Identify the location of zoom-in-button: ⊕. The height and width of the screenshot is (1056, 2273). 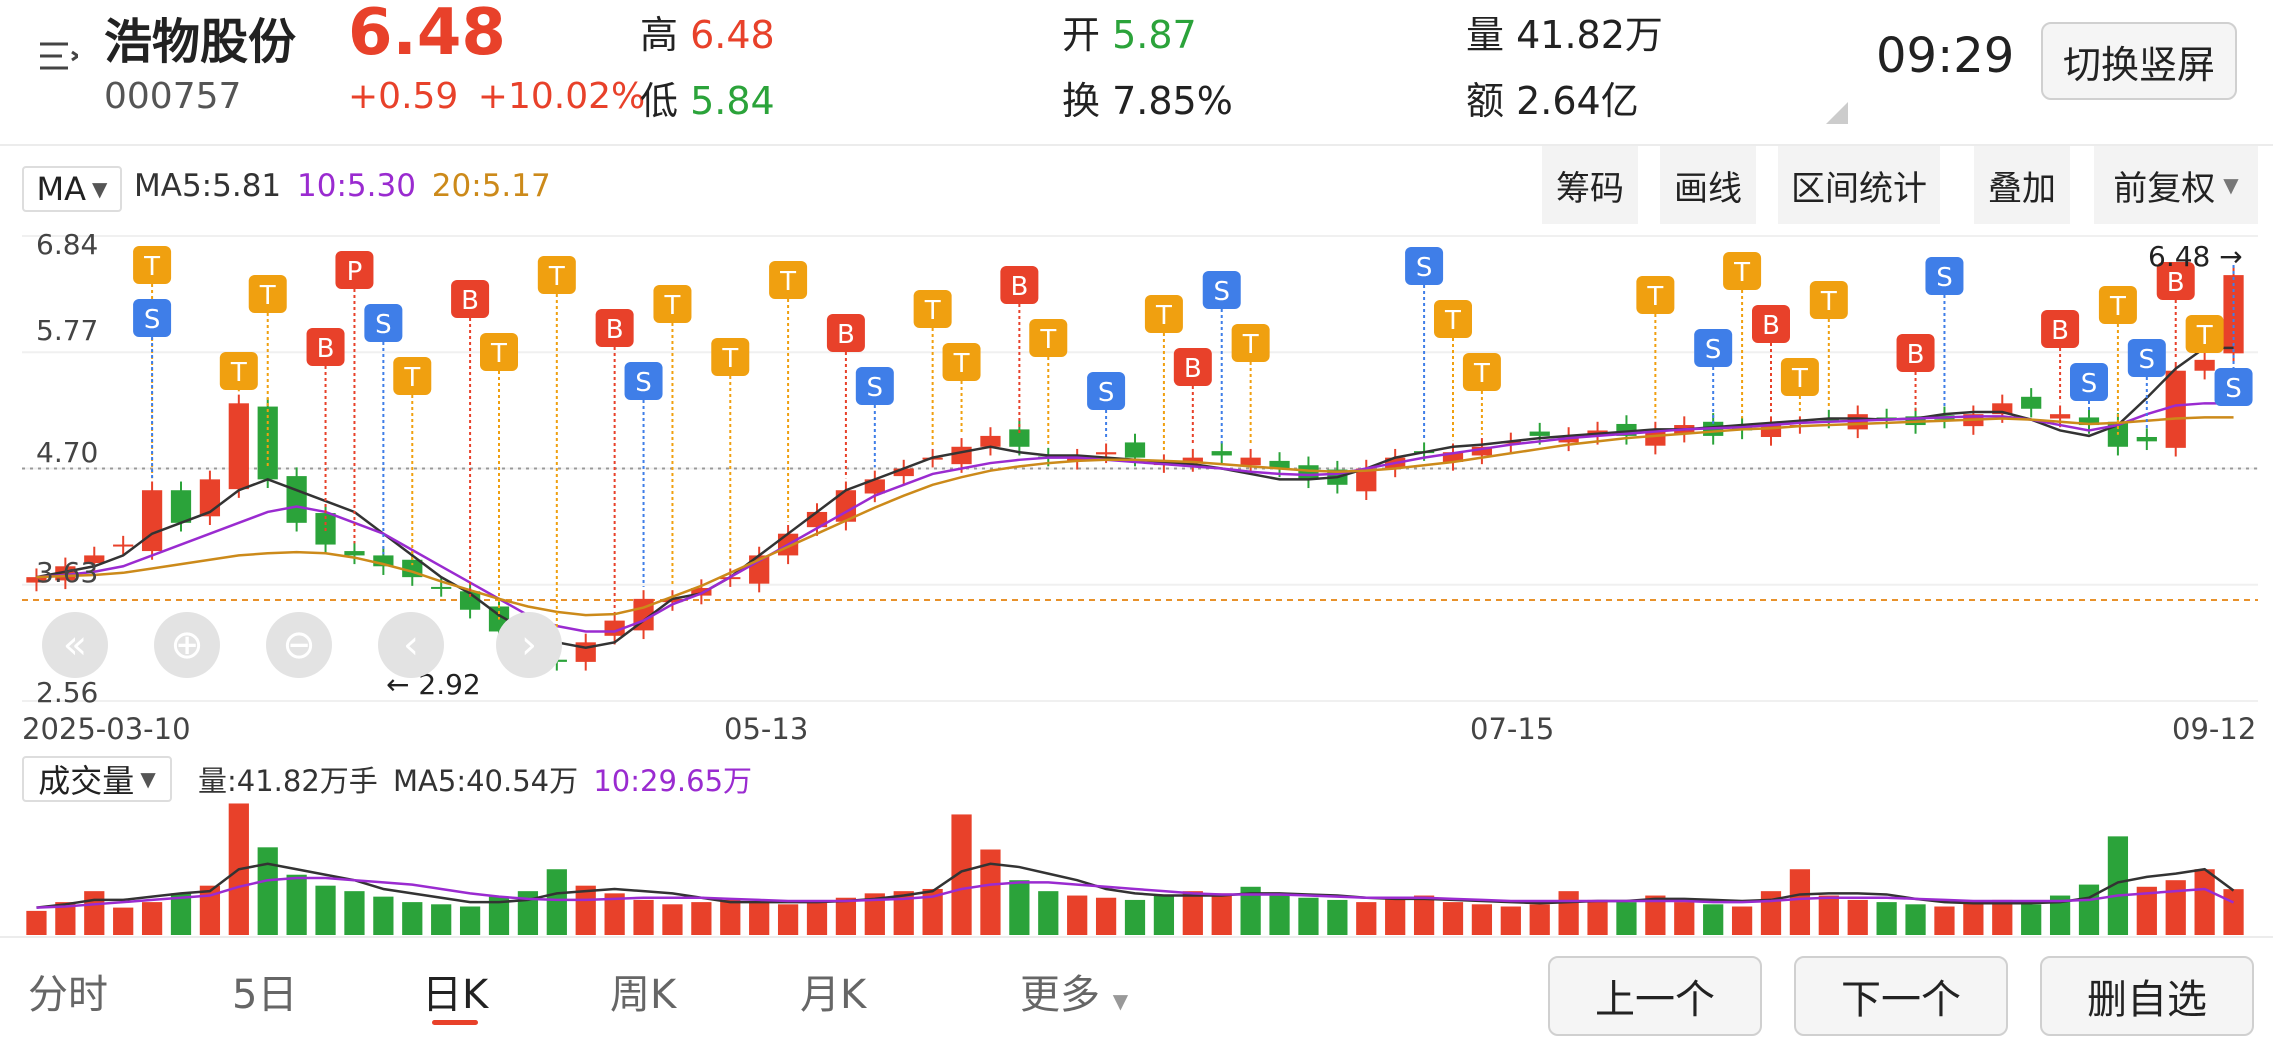
(187, 645).